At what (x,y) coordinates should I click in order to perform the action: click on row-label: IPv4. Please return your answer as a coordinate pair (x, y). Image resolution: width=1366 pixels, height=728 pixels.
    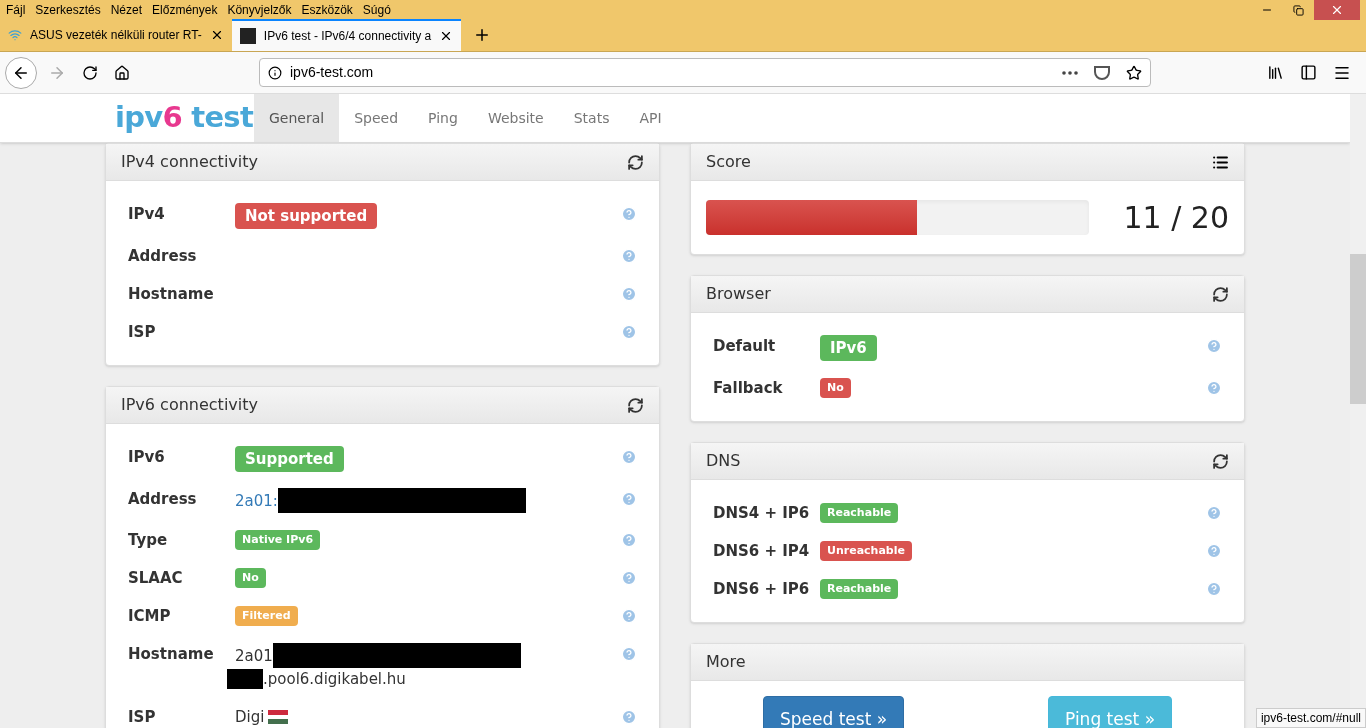
    Looking at the image, I should click on (147, 214).